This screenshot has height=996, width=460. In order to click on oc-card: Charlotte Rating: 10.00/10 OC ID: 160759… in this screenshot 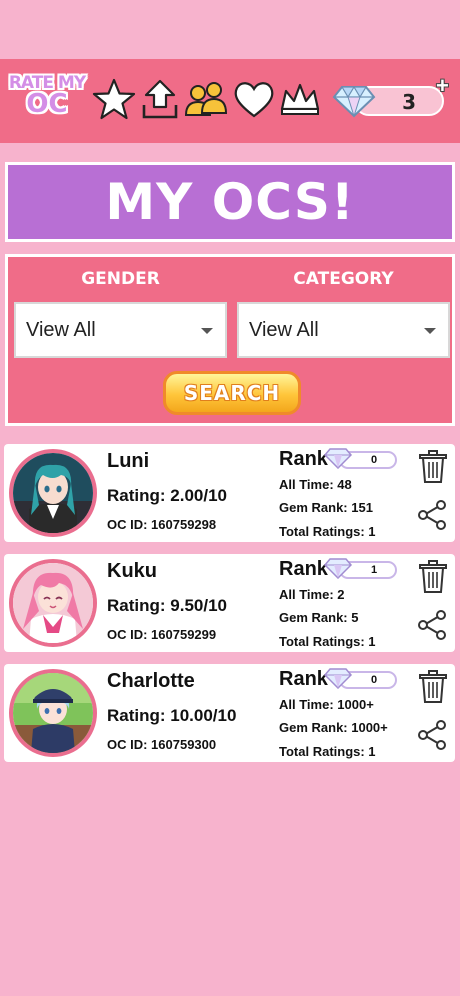, I will do `click(229, 713)`.